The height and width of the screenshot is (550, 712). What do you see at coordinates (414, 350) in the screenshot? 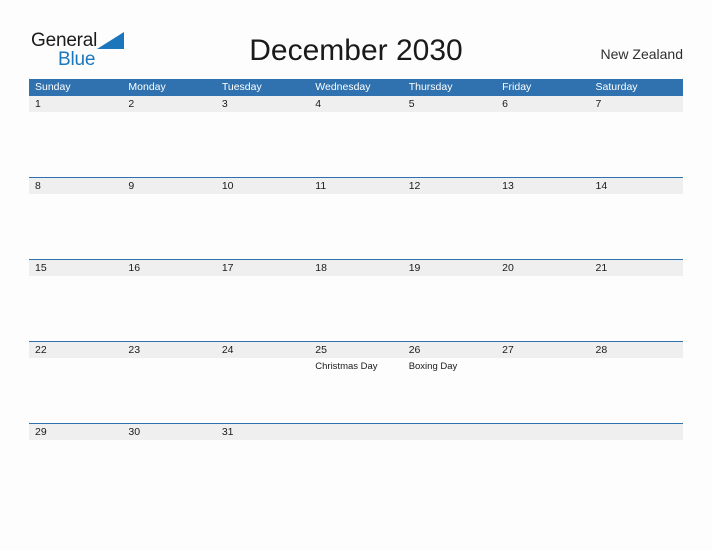
I see `day-number: 26` at bounding box center [414, 350].